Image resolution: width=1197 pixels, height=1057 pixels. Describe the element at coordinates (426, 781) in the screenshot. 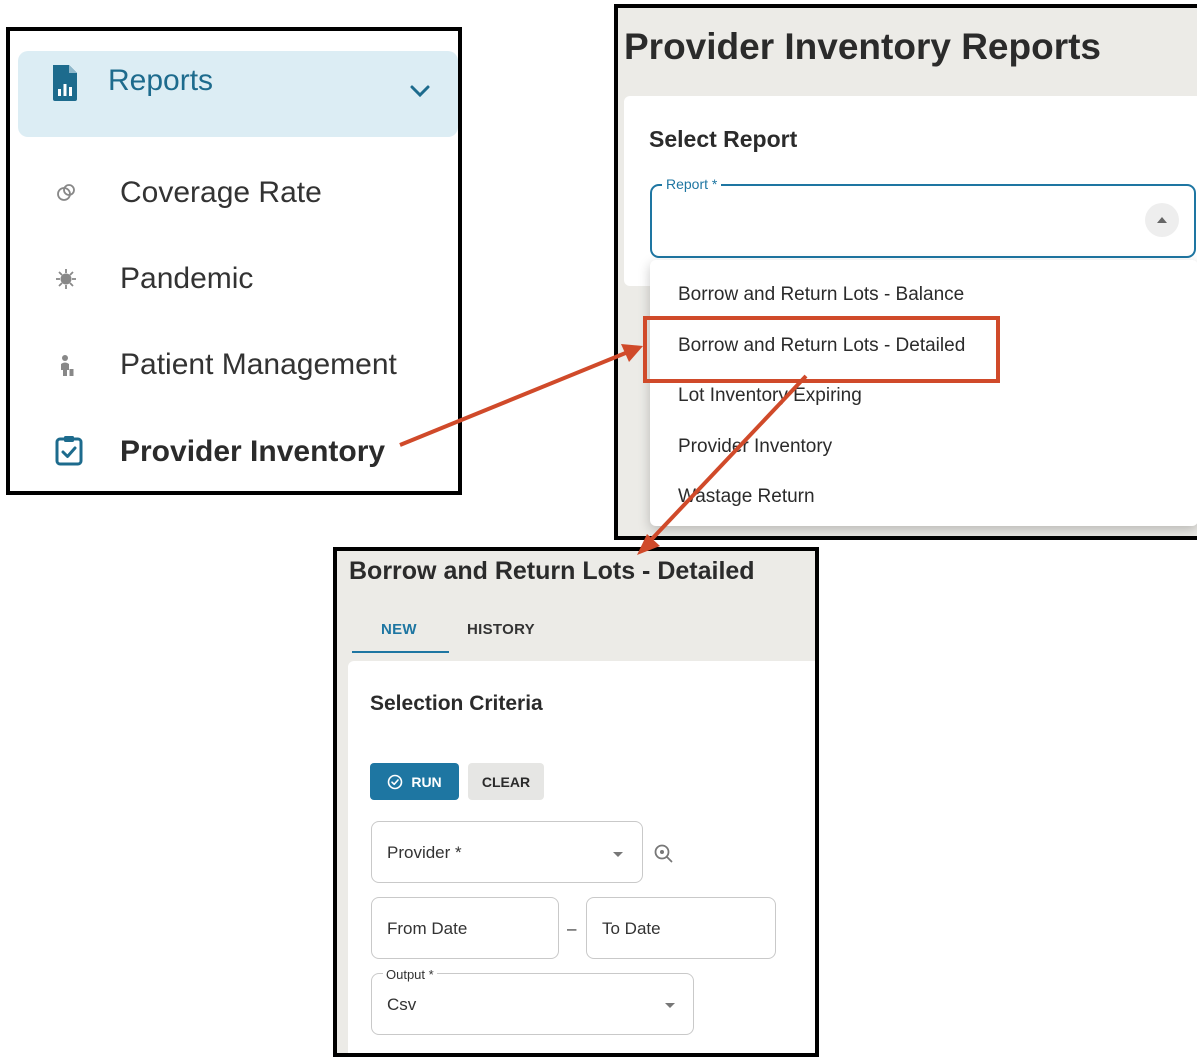

I see `run-button-label: RUN` at that location.